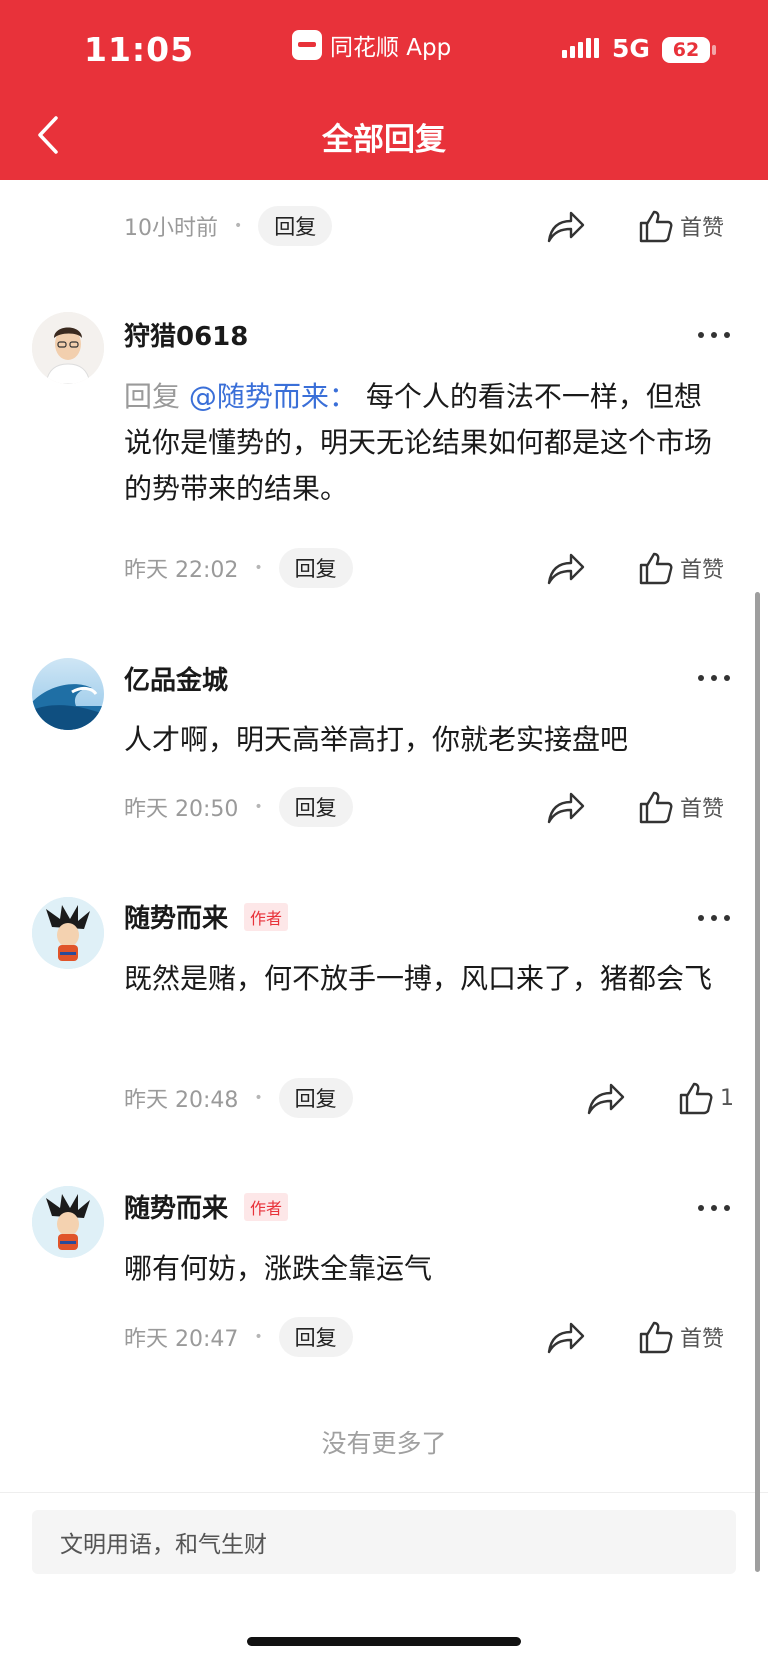 Image resolution: width=768 pixels, height=1663 pixels. I want to click on comment-time: 10小时前, so click(171, 228).